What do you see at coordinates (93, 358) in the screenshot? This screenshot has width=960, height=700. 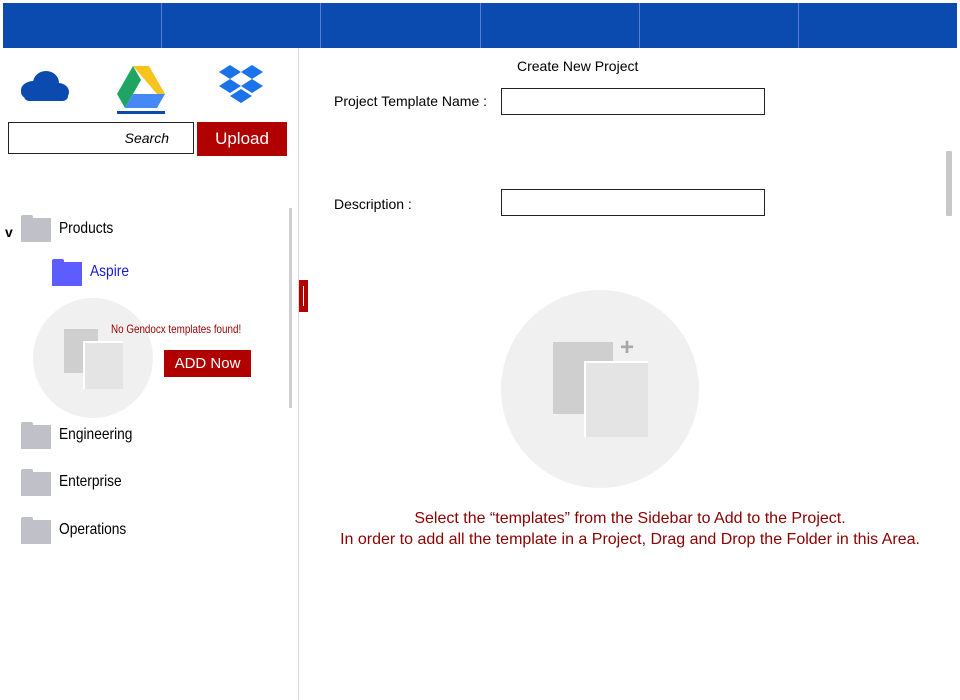 I see `empty-templates-illustration` at bounding box center [93, 358].